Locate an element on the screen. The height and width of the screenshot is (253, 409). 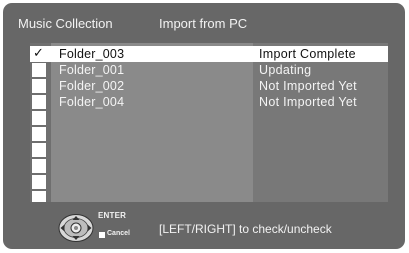
folder-row-2: Folder_001 Updating is located at coordinates (209, 70).